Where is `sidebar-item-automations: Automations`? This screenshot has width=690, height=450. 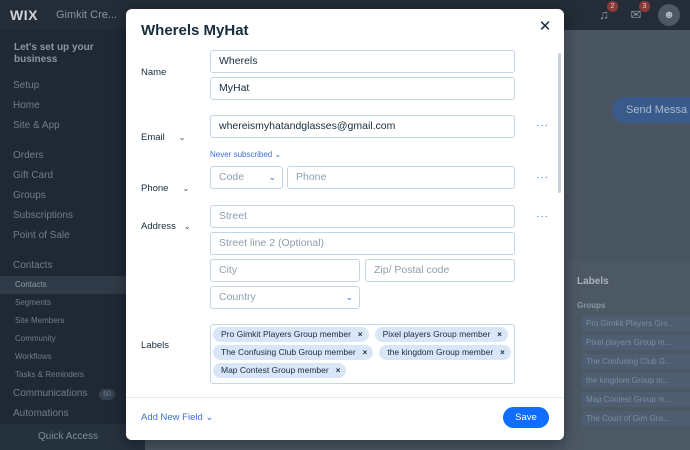 sidebar-item-automations: Automations is located at coordinates (72, 414).